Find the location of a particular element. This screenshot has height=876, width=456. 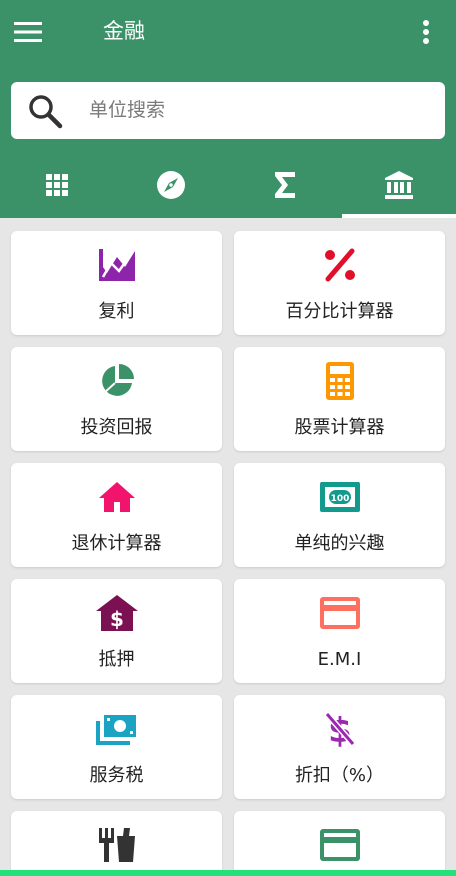

more-vert-icon is located at coordinates (426, 32).